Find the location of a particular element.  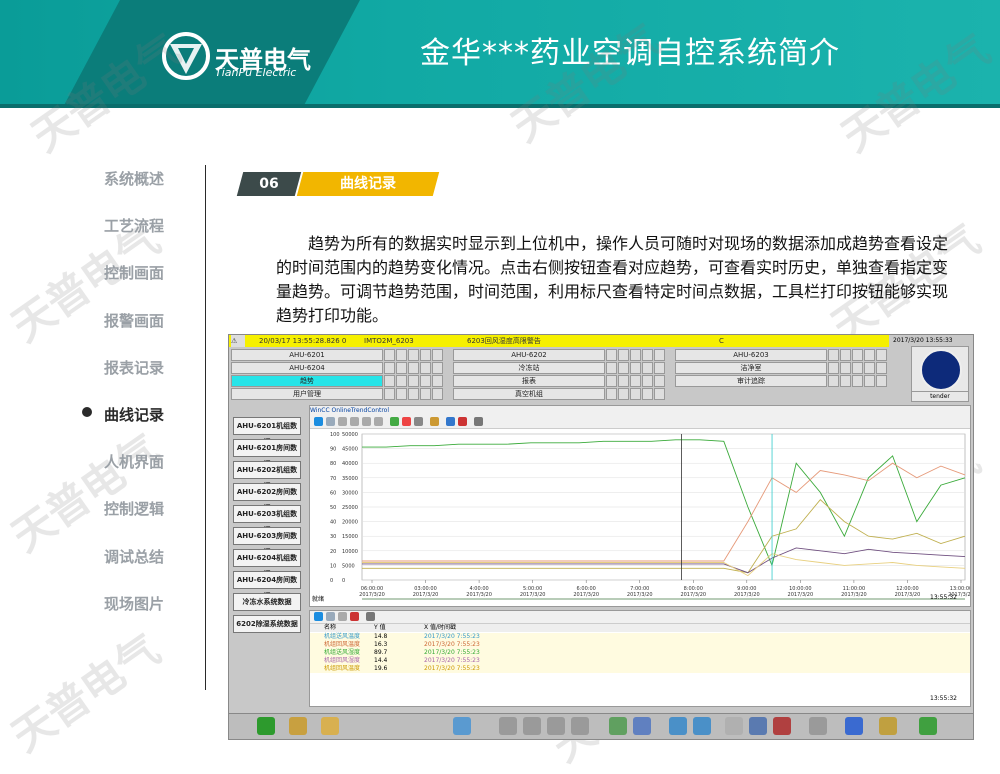

data-button-ahu6204-room: AHU-6204房间数据 is located at coordinates (267, 585).